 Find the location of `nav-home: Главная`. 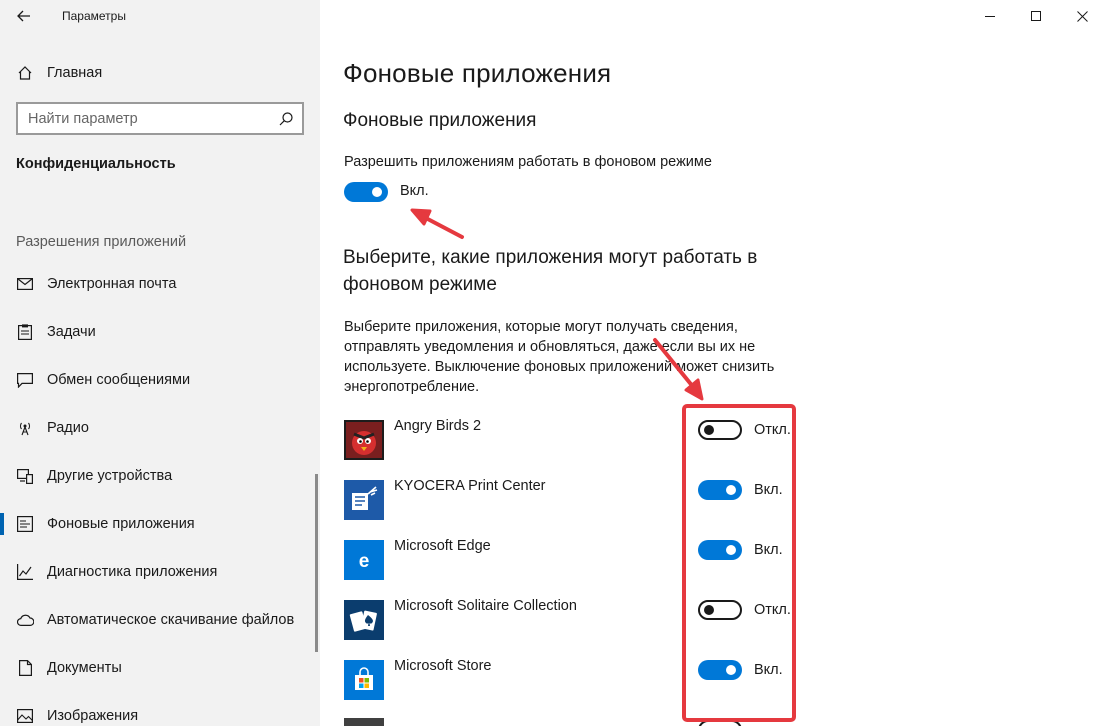

nav-home: Главная is located at coordinates (160, 73).